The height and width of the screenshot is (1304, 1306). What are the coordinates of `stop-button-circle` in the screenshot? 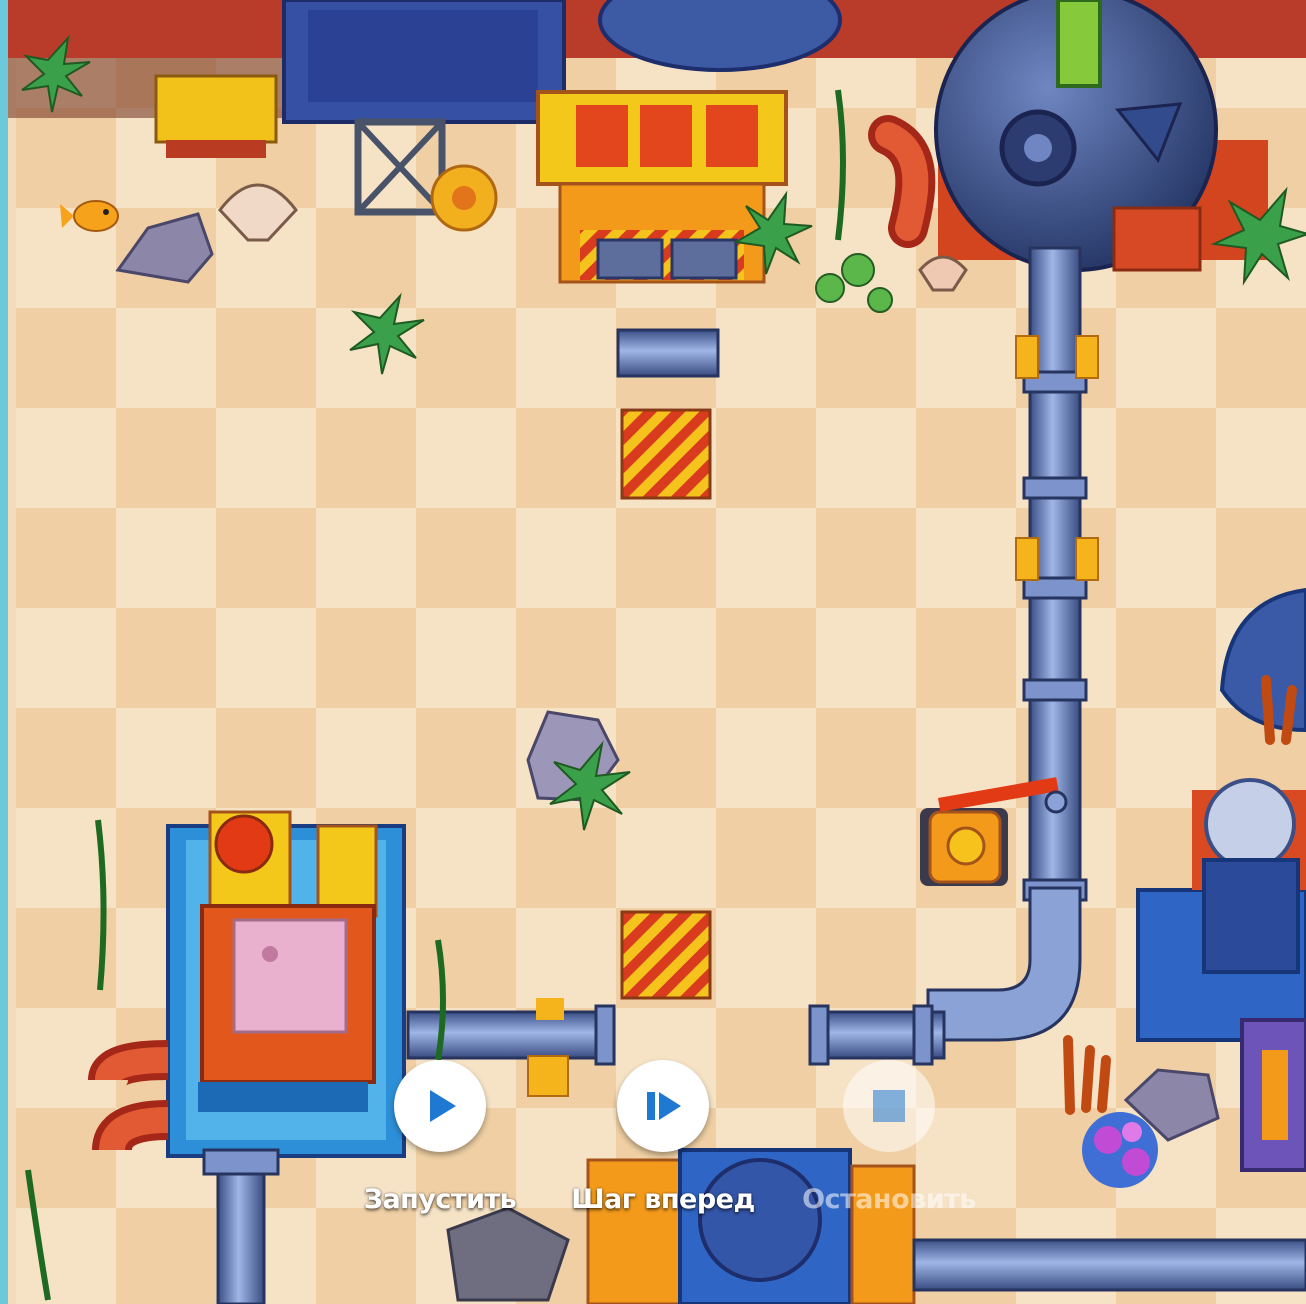 It's located at (889, 1106).